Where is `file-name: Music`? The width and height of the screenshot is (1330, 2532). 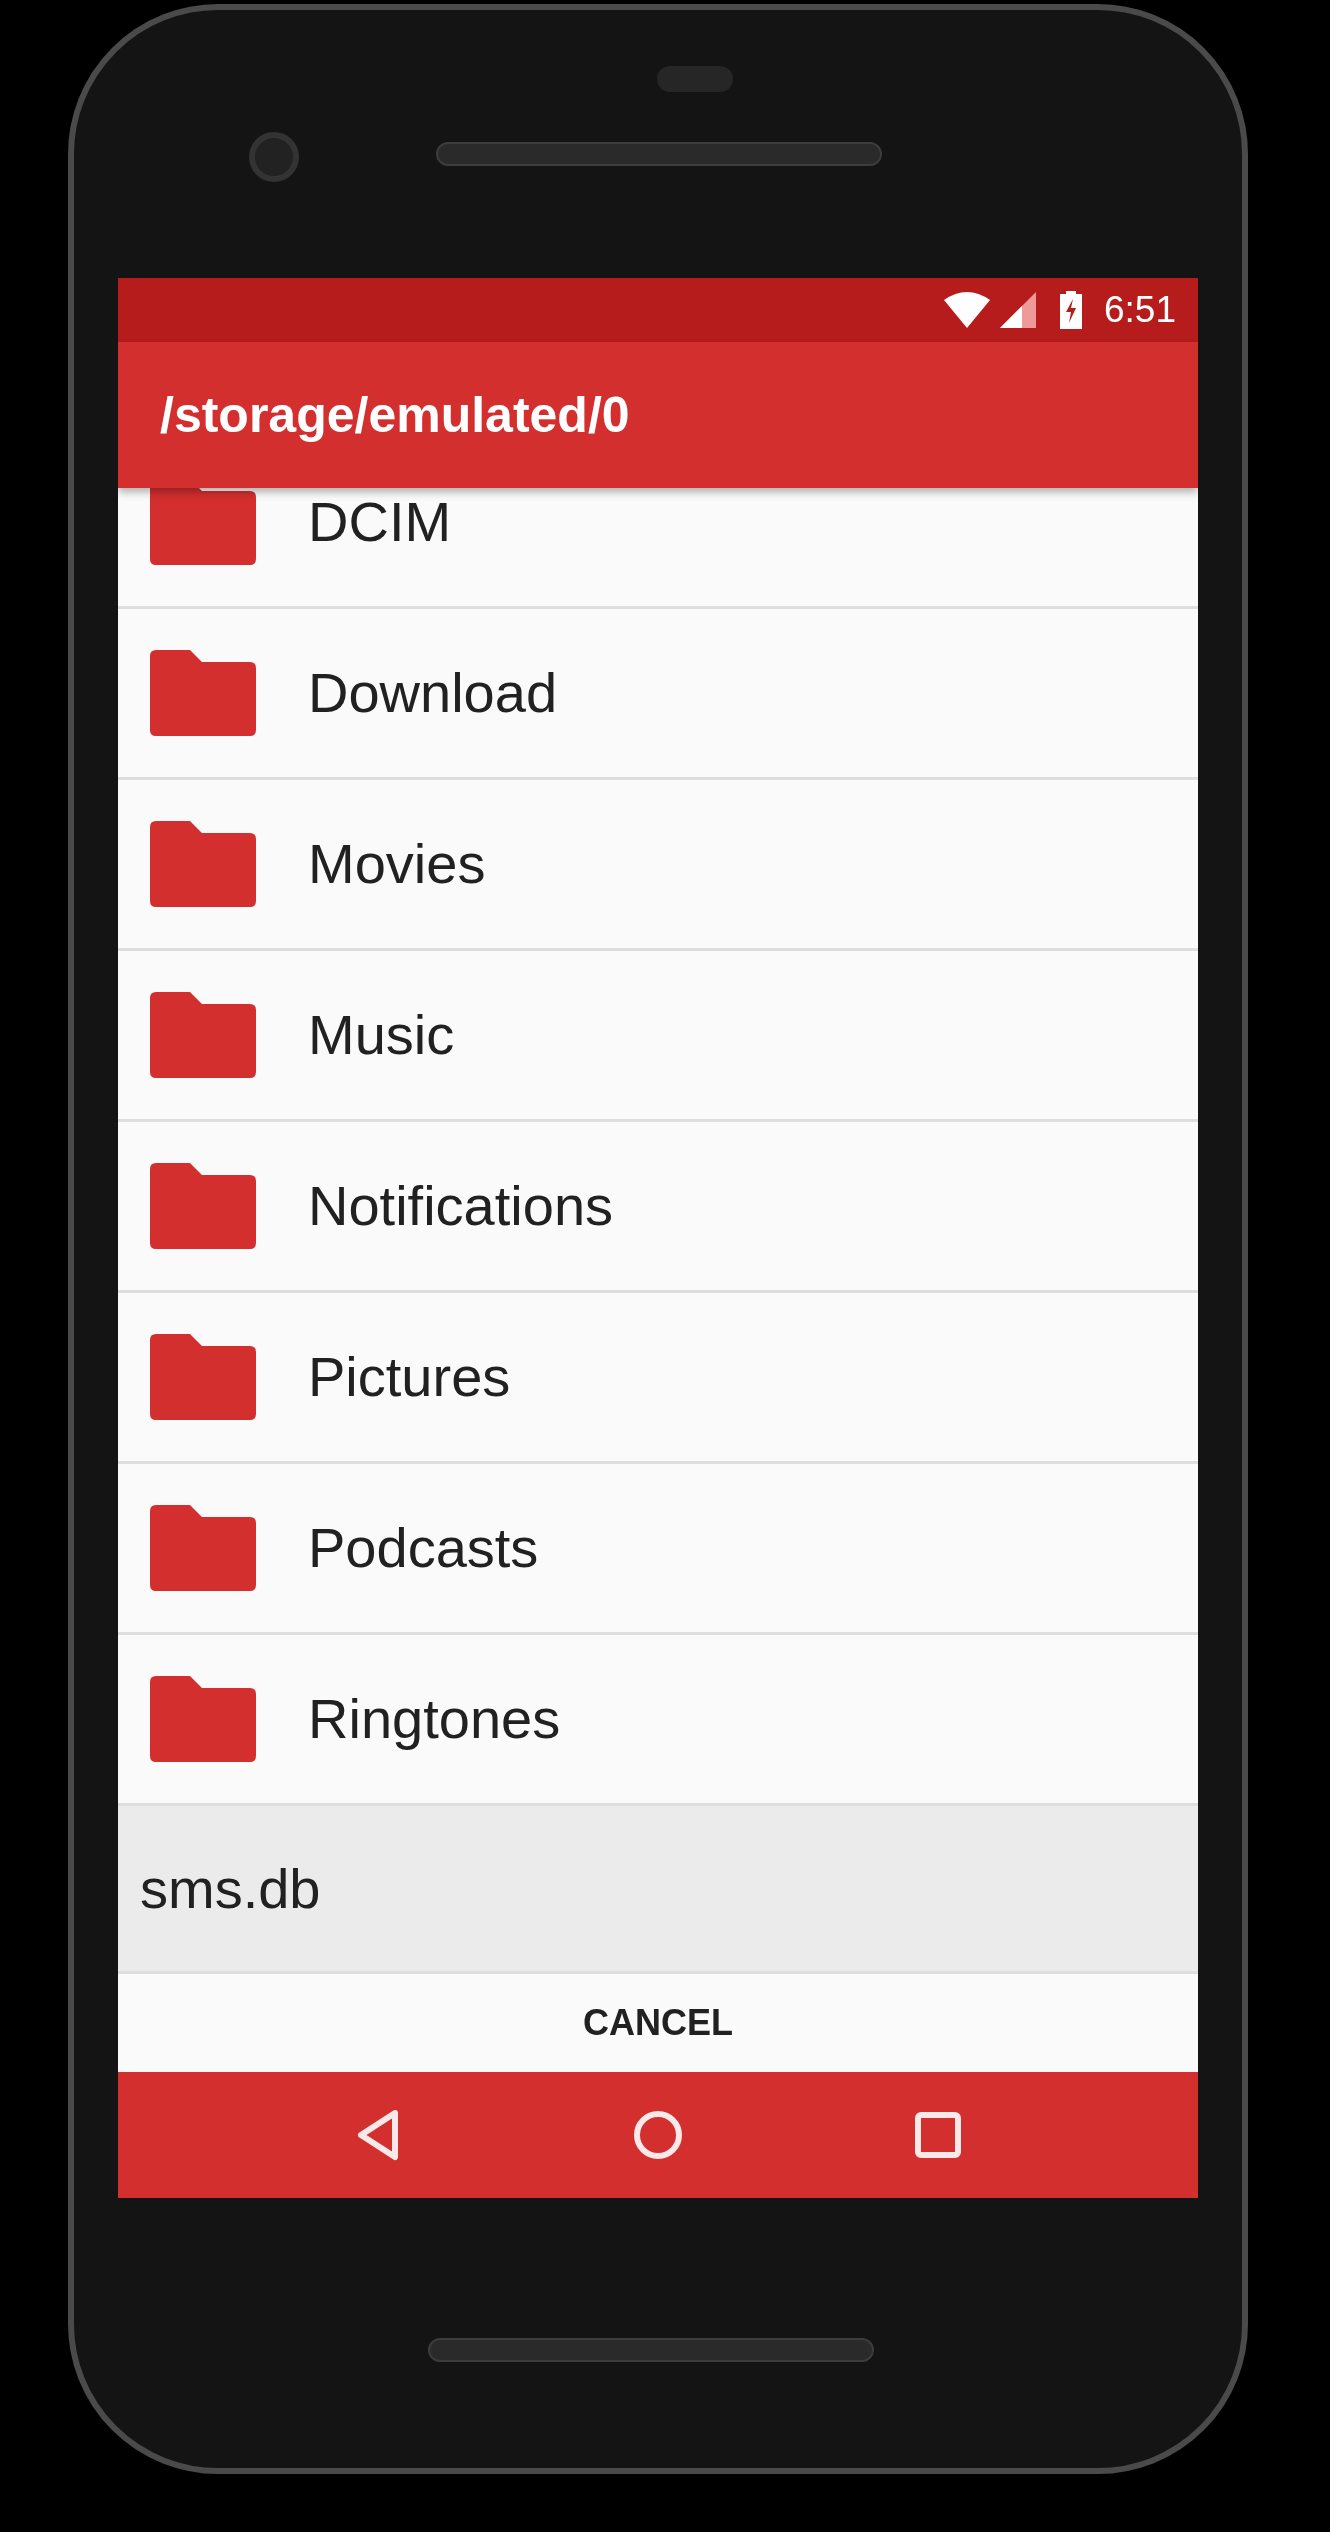
file-name: Music is located at coordinates (381, 1035).